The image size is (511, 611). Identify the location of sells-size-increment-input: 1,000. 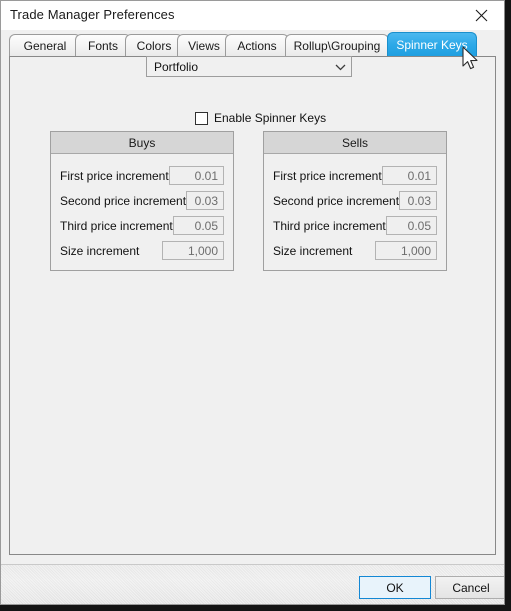
(406, 250).